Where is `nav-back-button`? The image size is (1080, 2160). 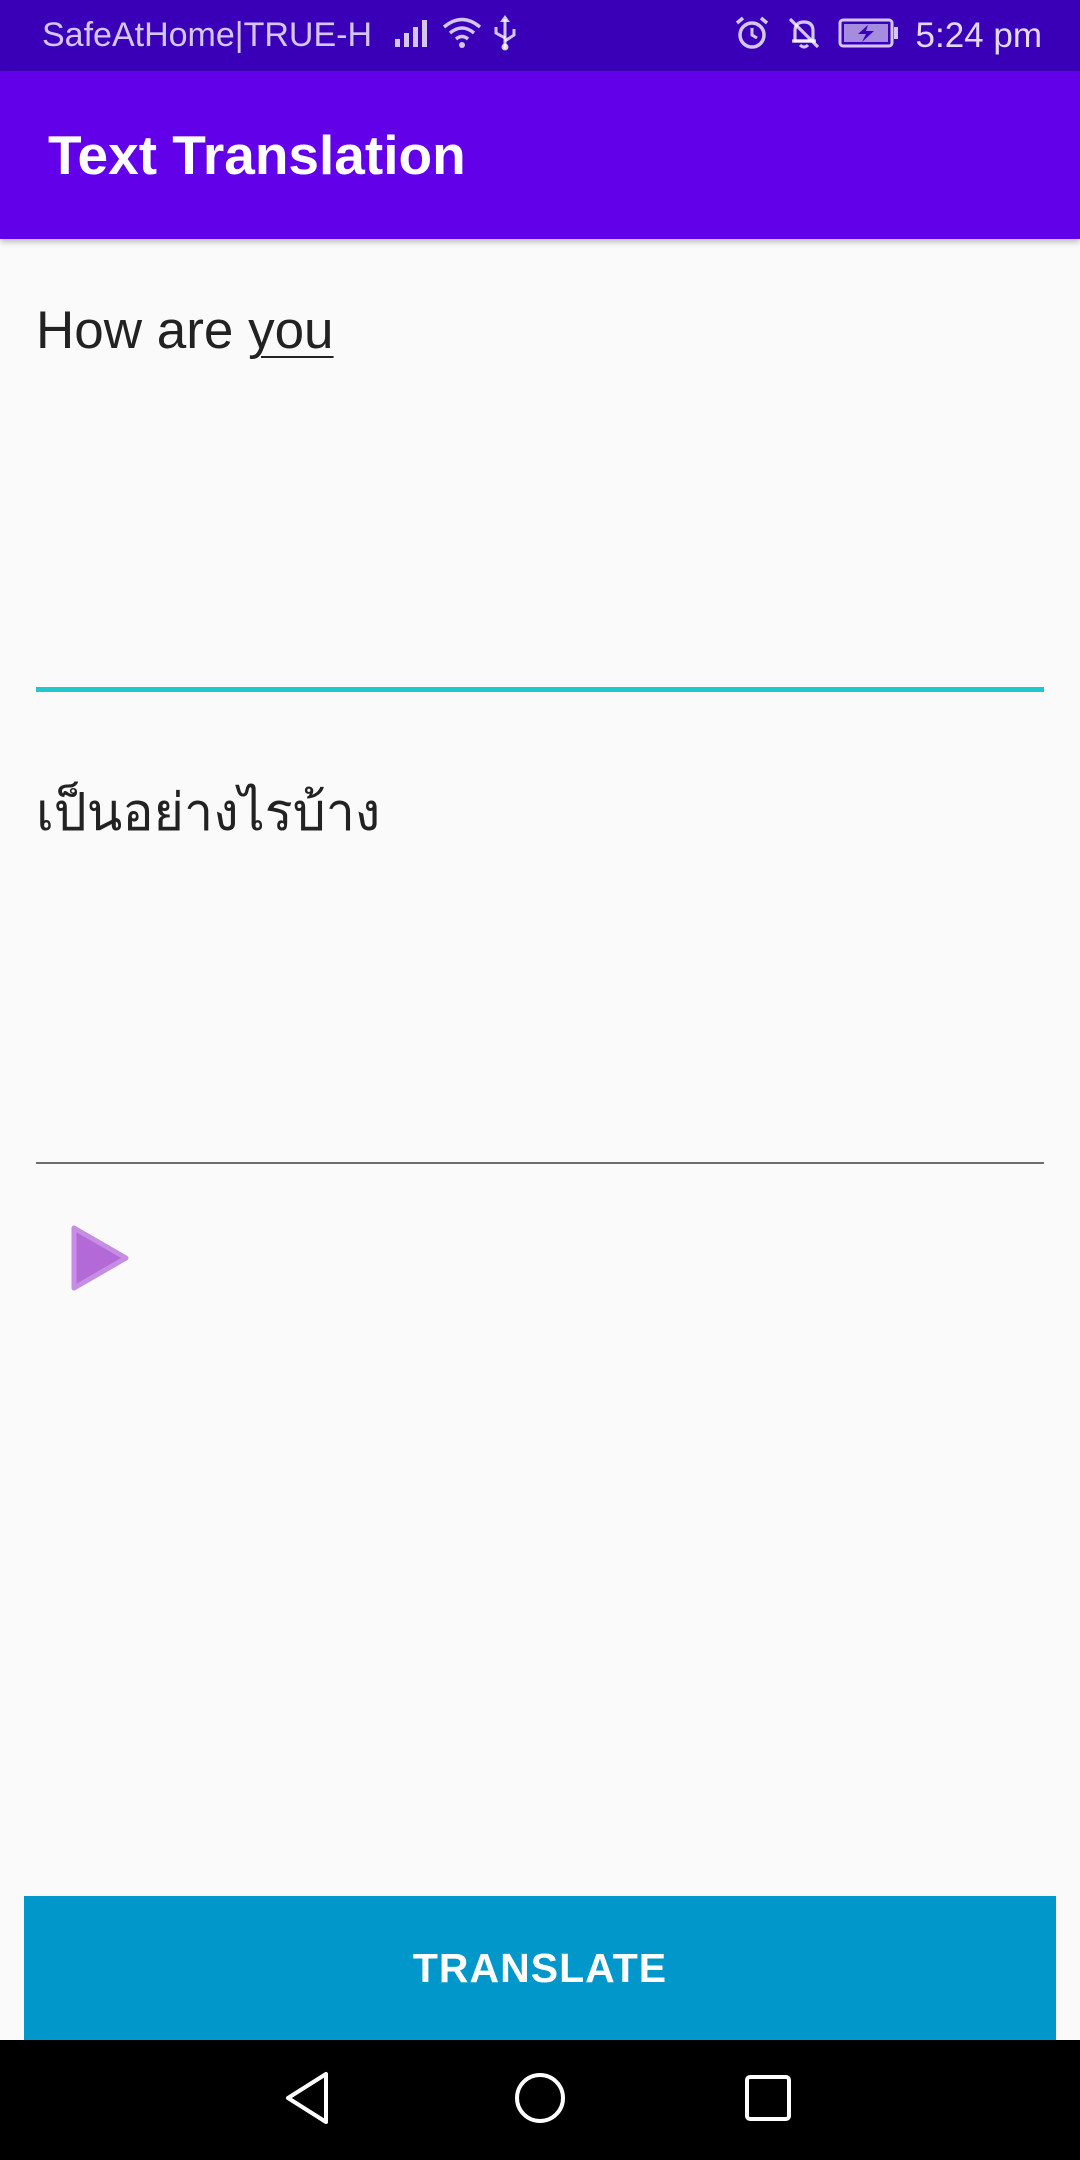 nav-back-button is located at coordinates (308, 2100).